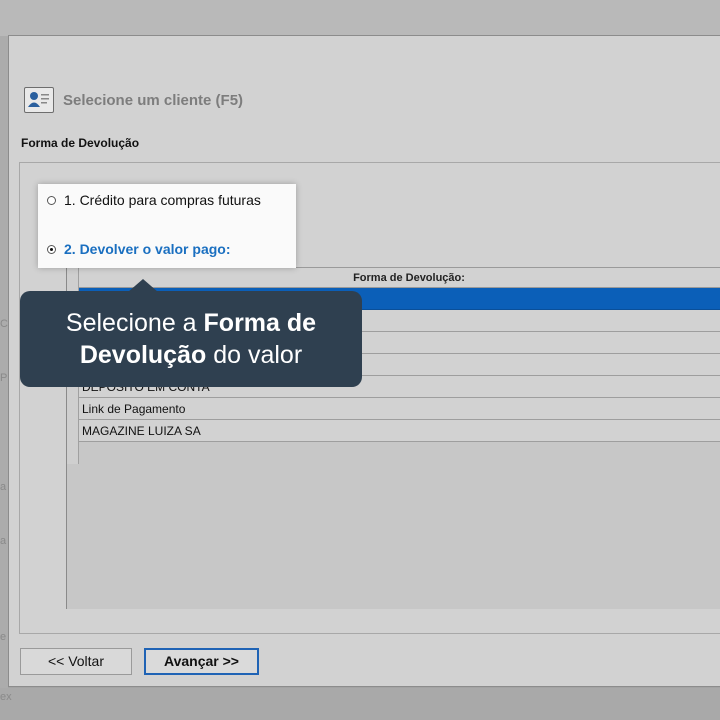 The height and width of the screenshot is (720, 720). I want to click on tooltip-text: Selecione a, so click(134, 323).